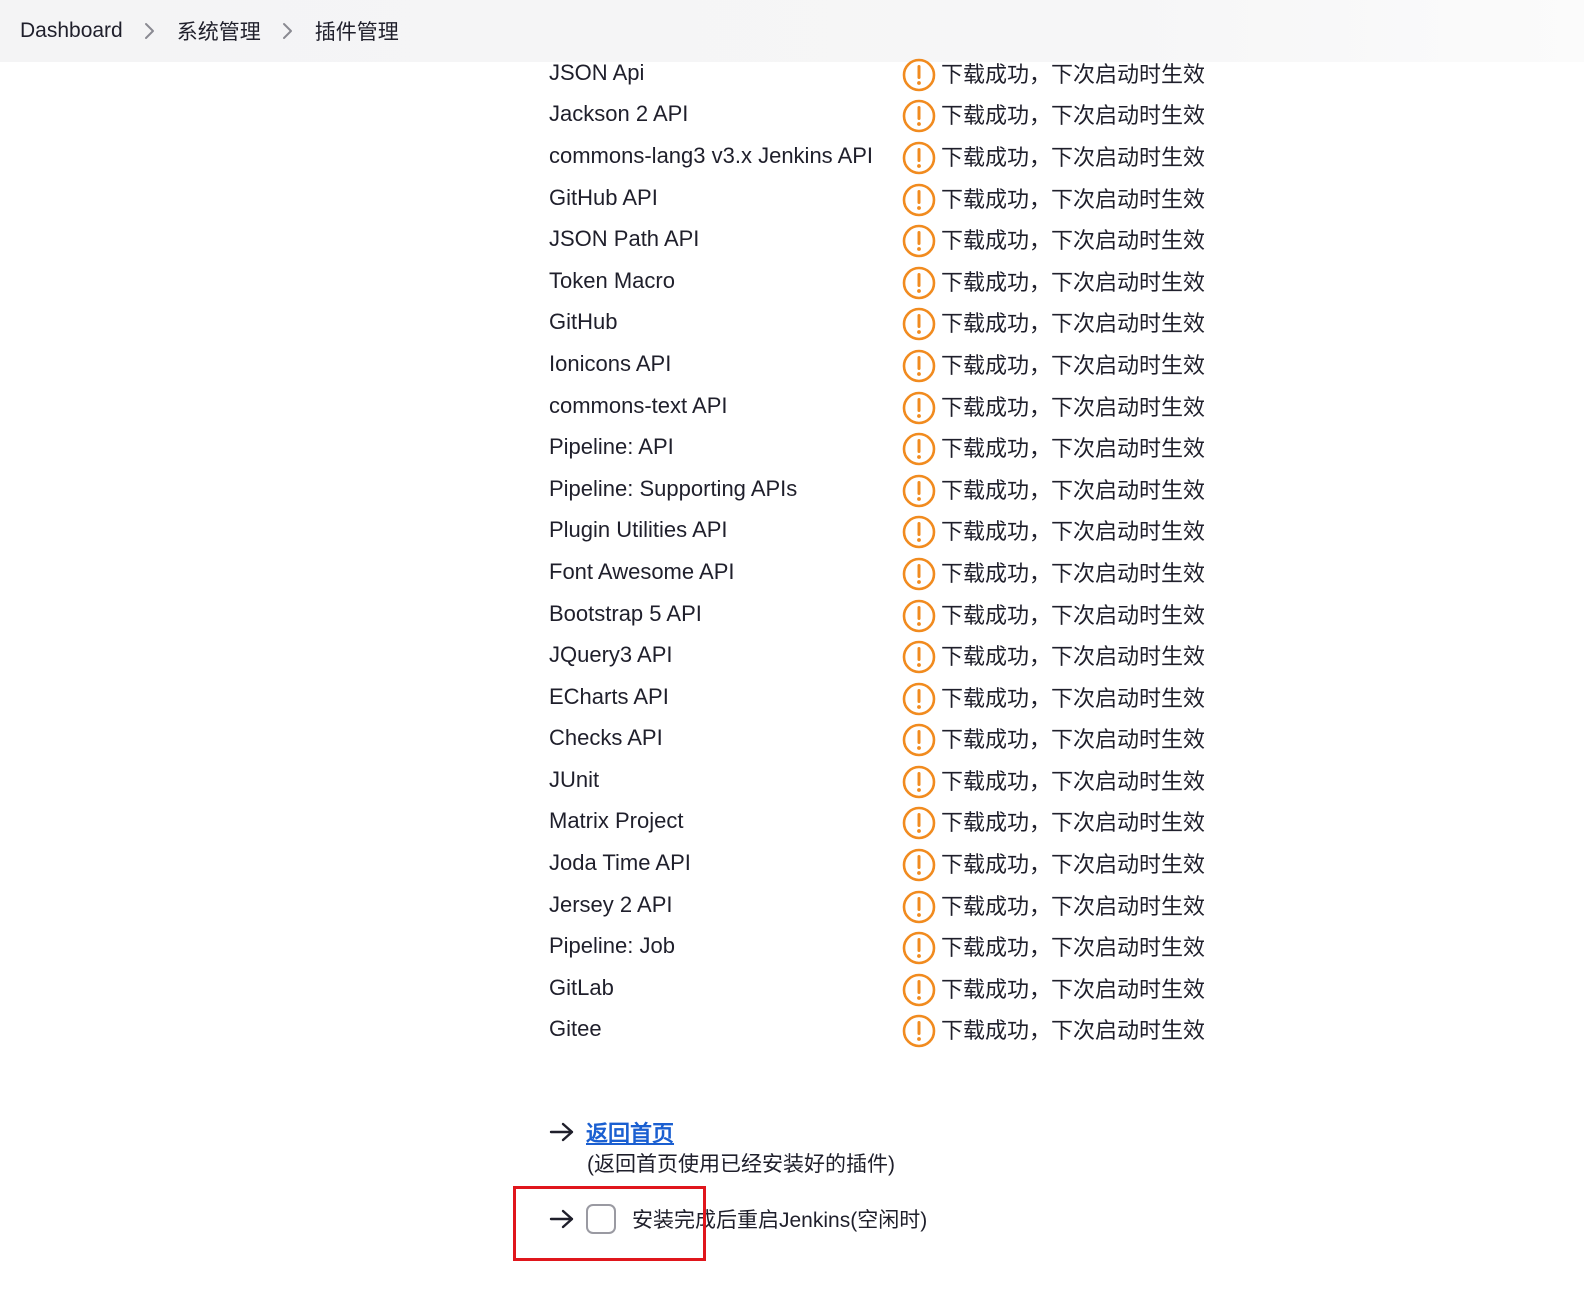  Describe the element at coordinates (899, 115) in the screenshot. I see `plugin-row: Jackson 2 API 下载成功，下次启动时生效` at that location.